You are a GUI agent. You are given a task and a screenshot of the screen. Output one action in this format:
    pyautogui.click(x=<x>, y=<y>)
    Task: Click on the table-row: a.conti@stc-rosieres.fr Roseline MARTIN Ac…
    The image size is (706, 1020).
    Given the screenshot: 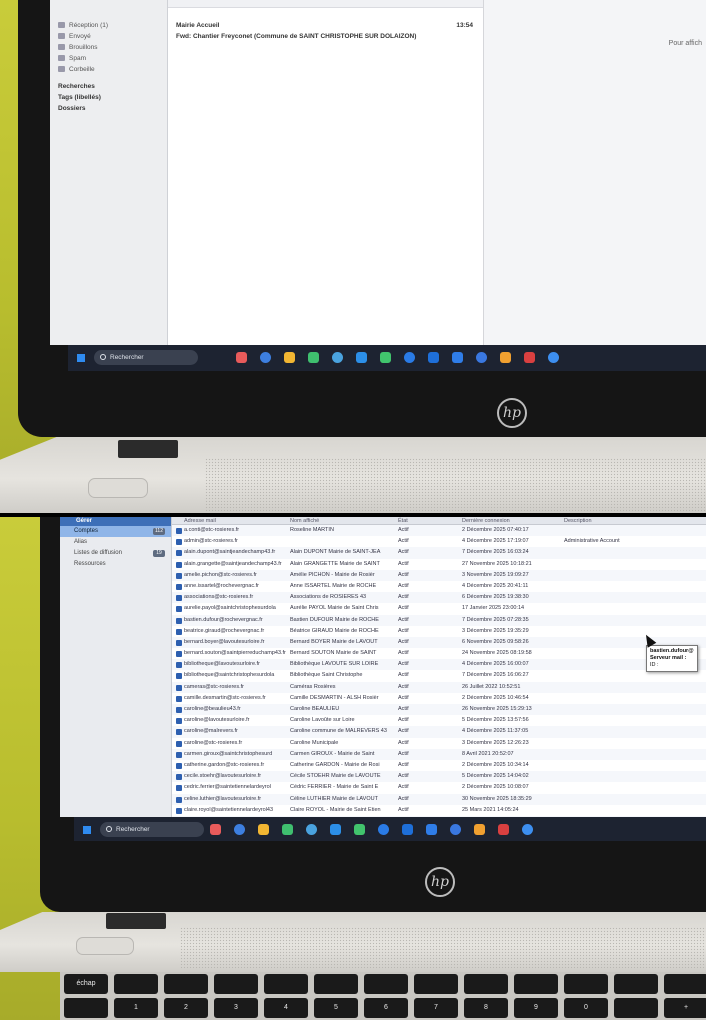 What is the action you would take?
    pyautogui.click(x=439, y=531)
    